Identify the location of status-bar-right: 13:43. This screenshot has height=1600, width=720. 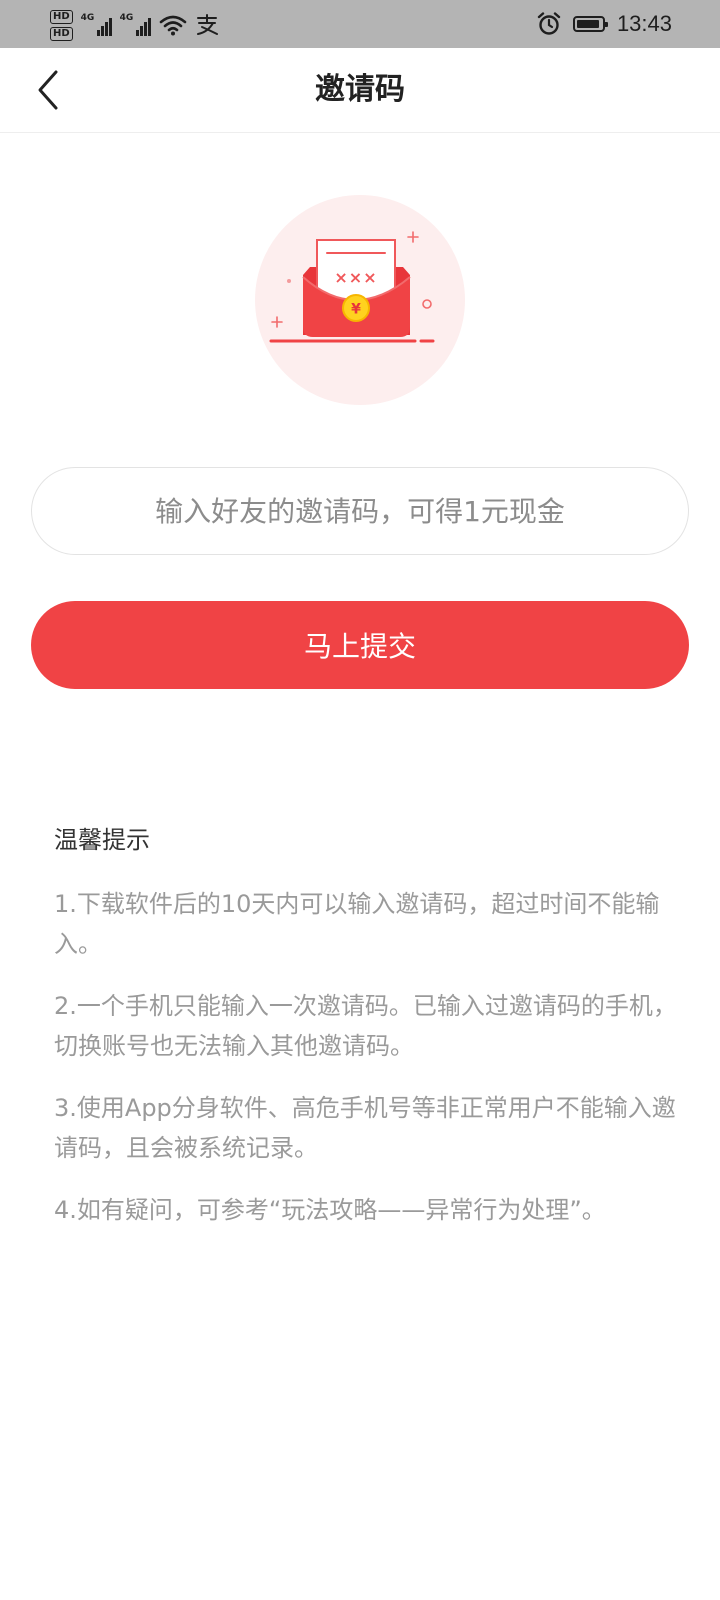
(604, 24).